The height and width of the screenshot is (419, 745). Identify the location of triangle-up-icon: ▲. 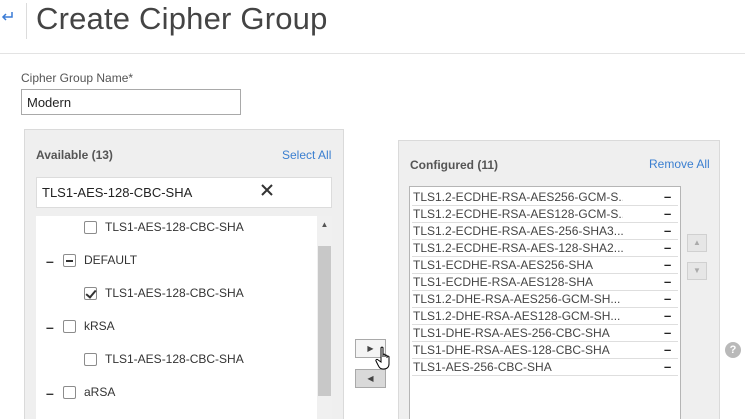
(697, 242).